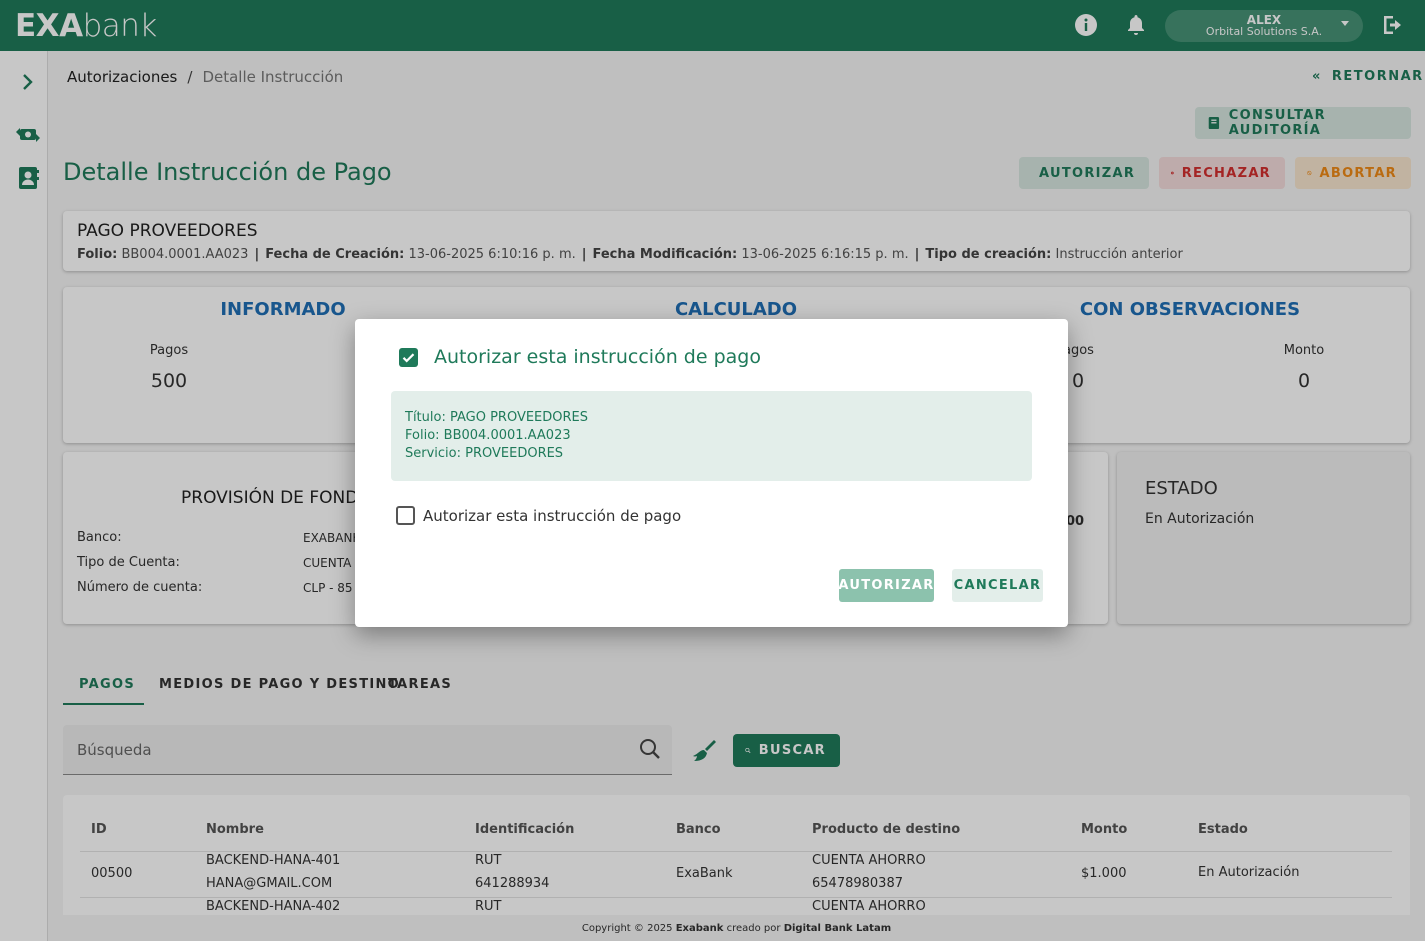 The height and width of the screenshot is (941, 1425). I want to click on dialog-autorizar-button: AUTORIZAR, so click(886, 585).